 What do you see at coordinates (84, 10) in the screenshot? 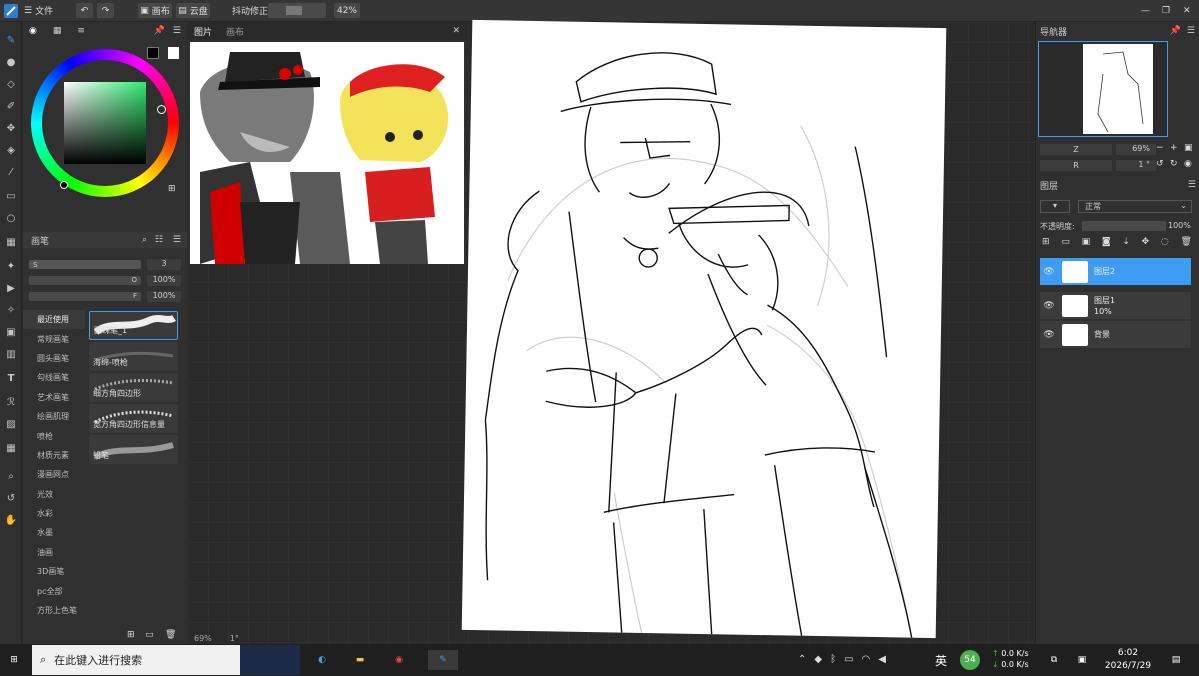
I see `undo-button: ↶` at bounding box center [84, 10].